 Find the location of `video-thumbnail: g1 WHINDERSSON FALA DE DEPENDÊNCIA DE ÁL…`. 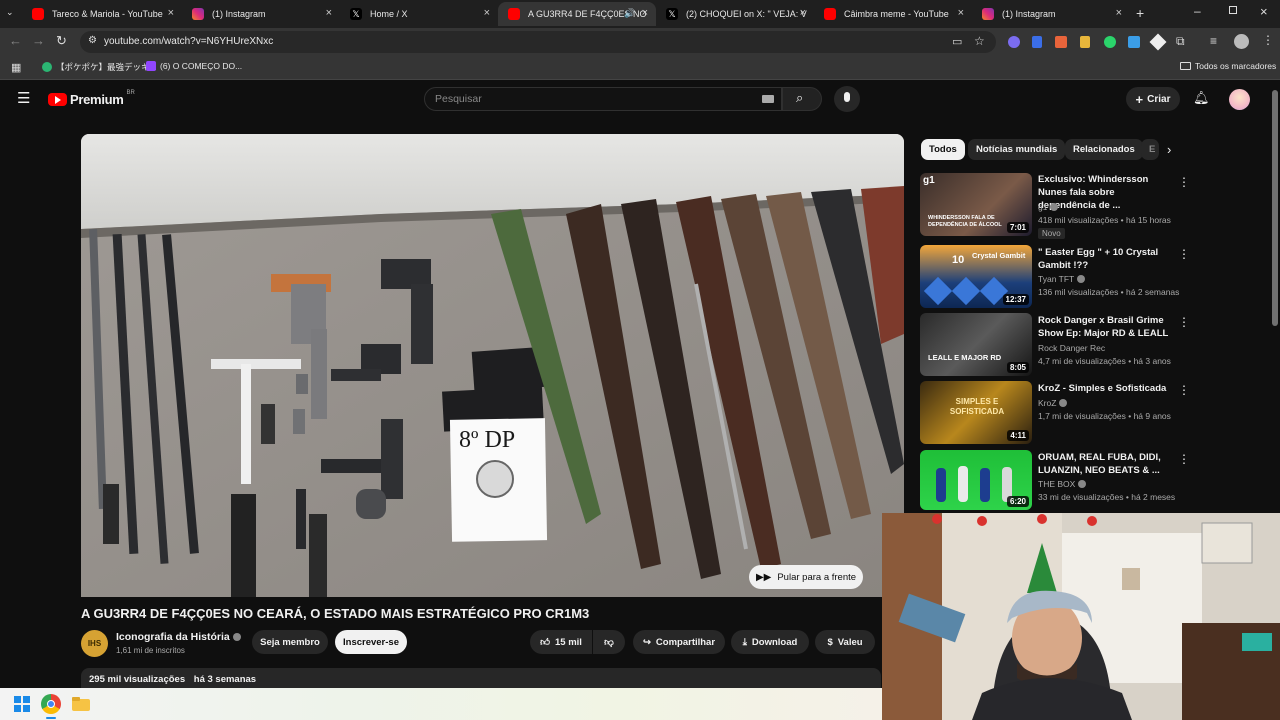

video-thumbnail: g1 WHINDERSSON FALA DE DEPENDÊNCIA DE ÁL… is located at coordinates (976, 204).